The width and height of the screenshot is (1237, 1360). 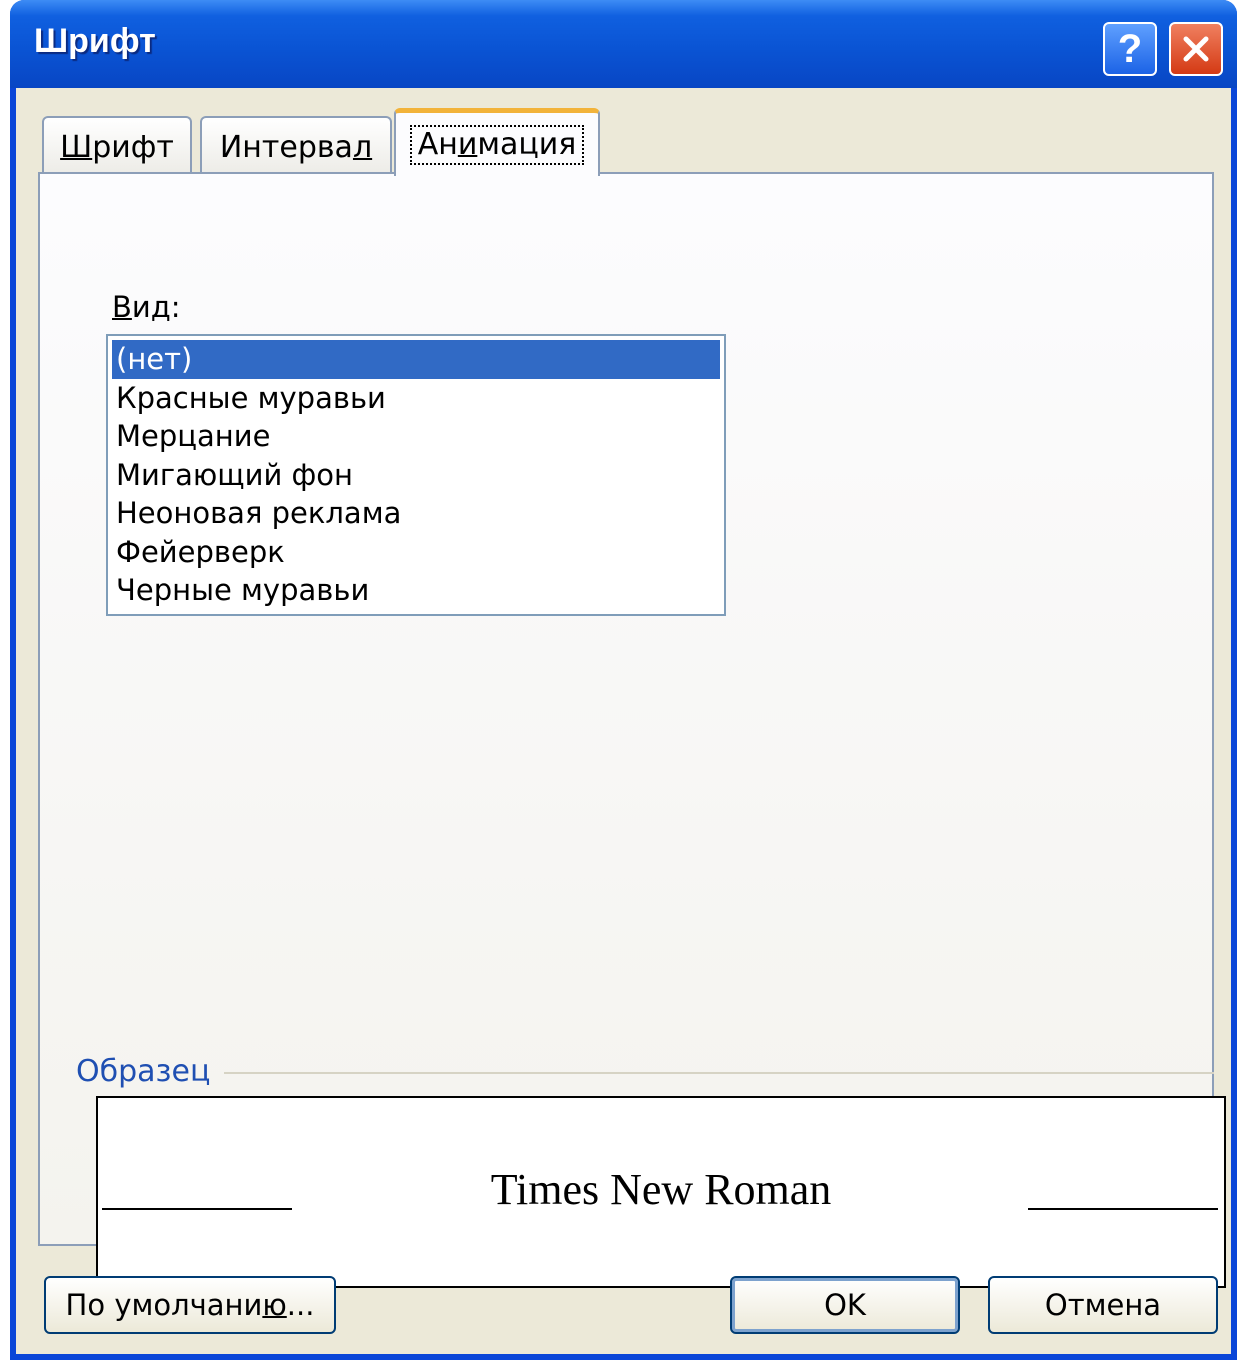 What do you see at coordinates (719, 1073) in the screenshot?
I see `sample-group-divider` at bounding box center [719, 1073].